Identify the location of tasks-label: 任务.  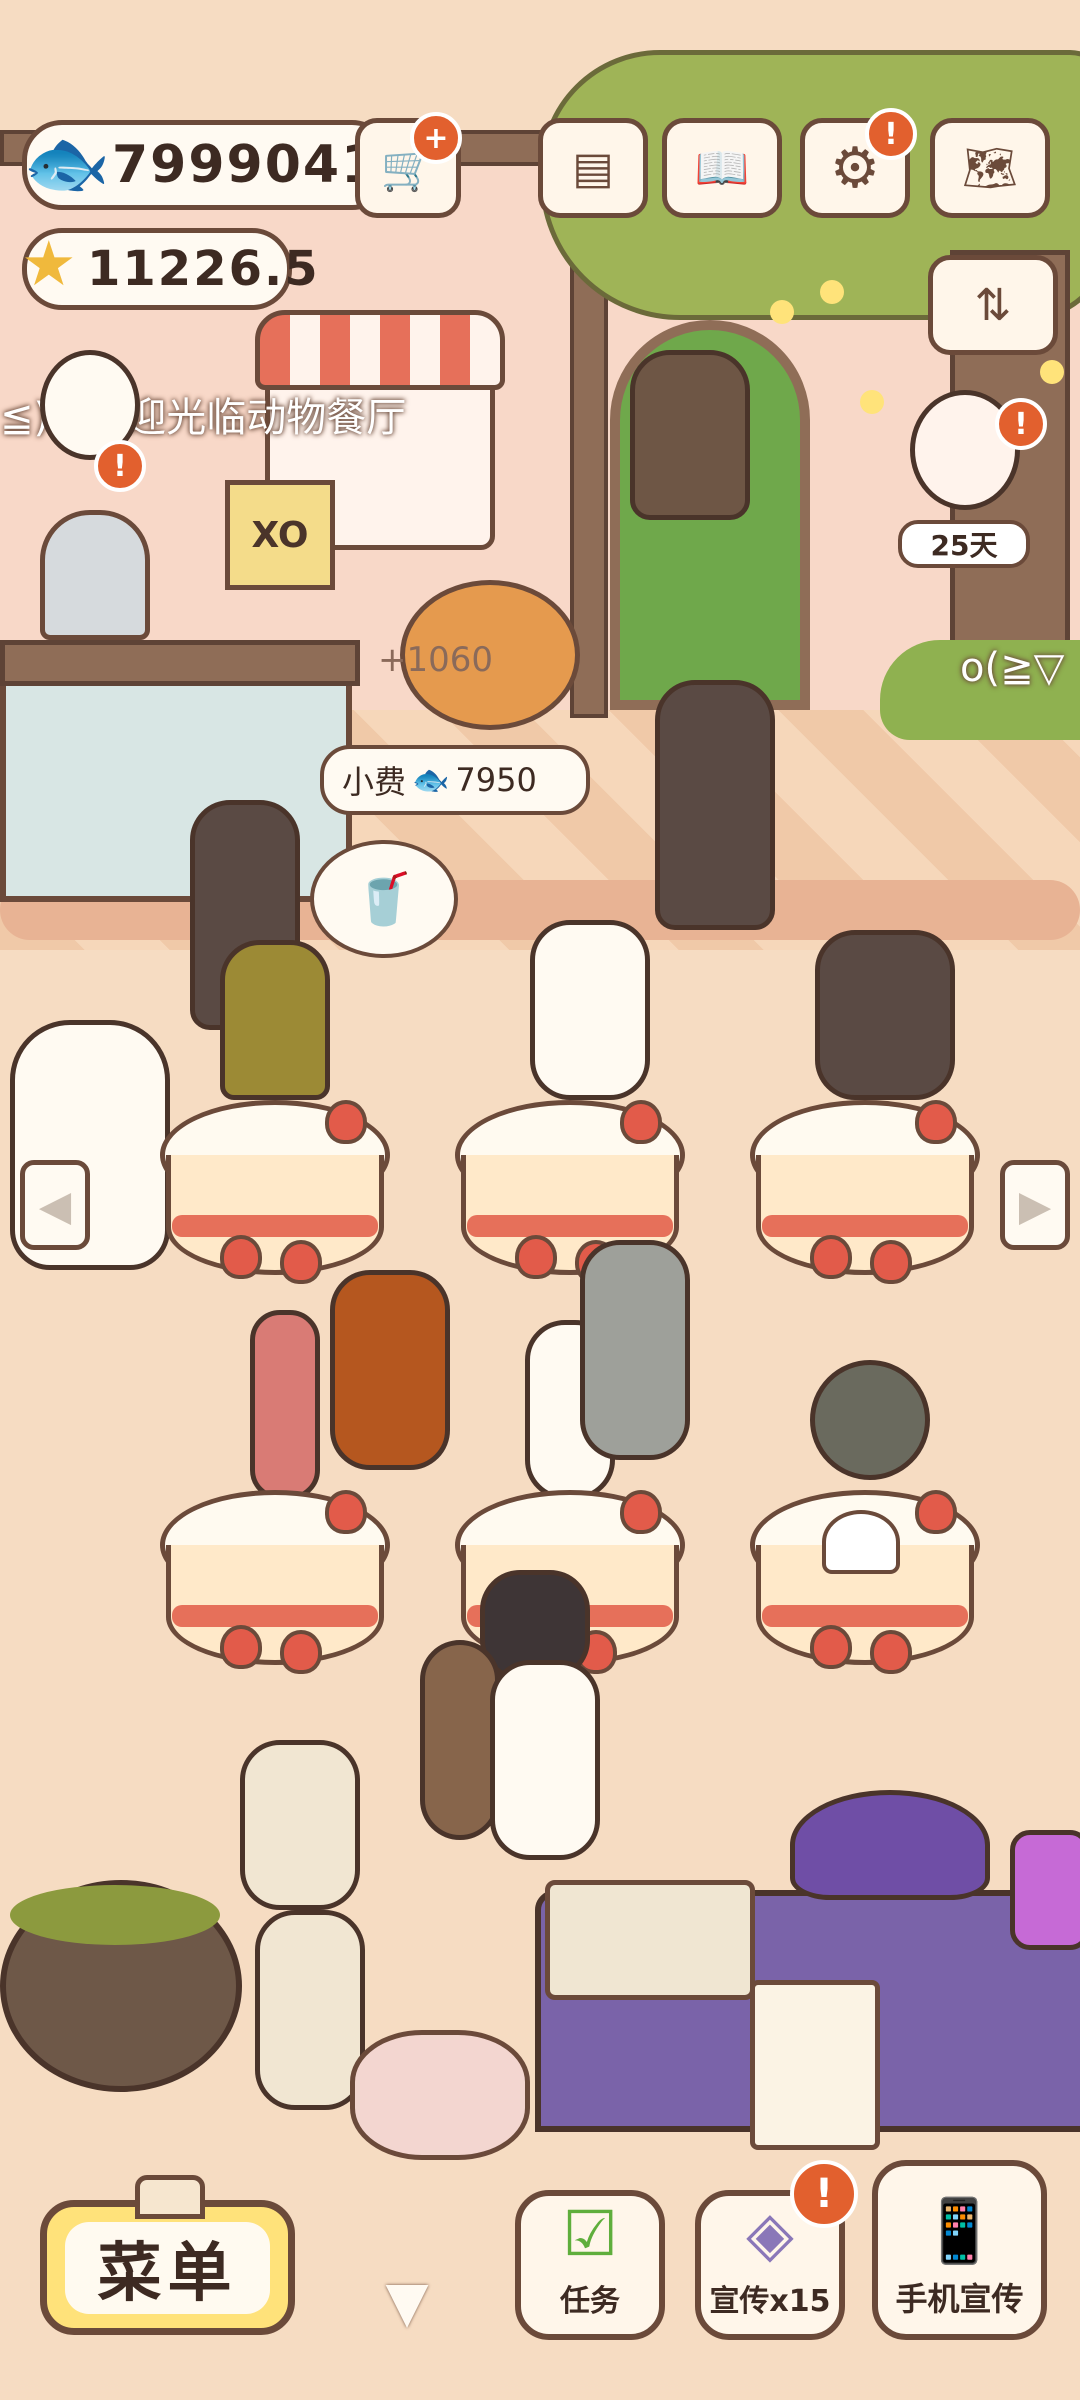
(590, 2301).